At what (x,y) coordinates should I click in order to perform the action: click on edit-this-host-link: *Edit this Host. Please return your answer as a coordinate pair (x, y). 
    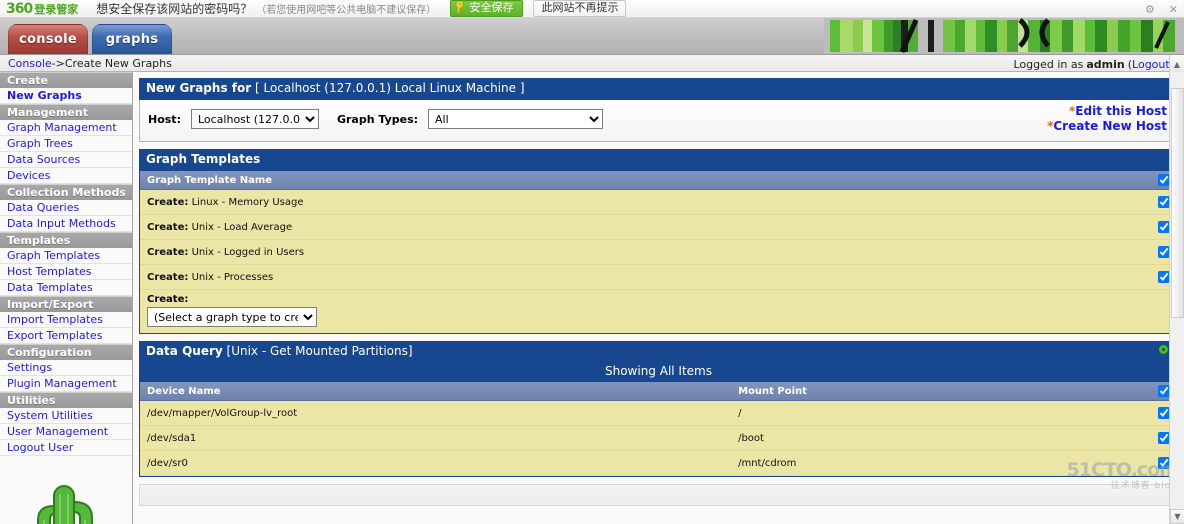
    Looking at the image, I should click on (1107, 111).